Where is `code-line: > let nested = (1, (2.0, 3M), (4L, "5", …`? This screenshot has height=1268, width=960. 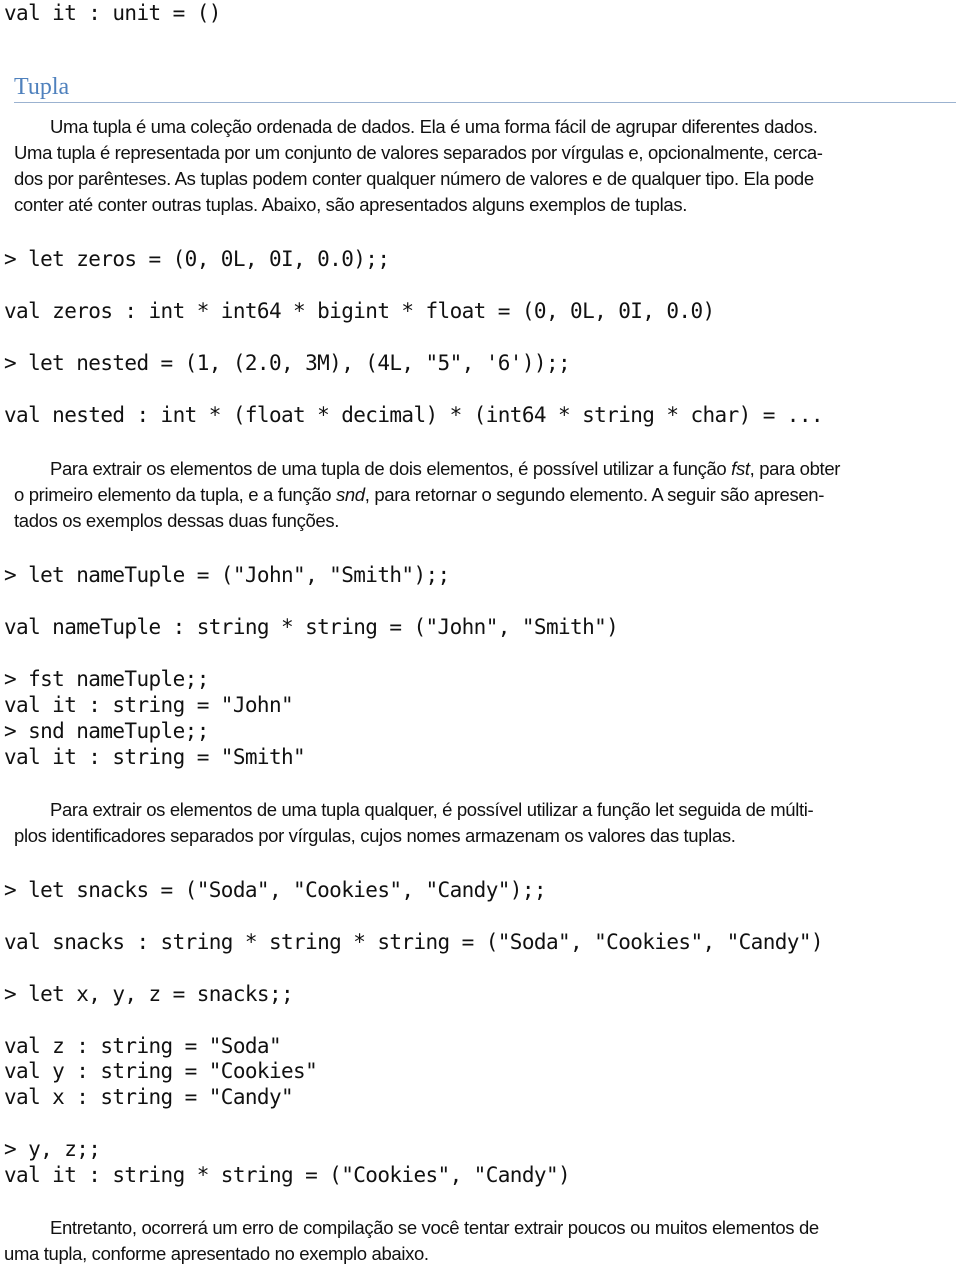 code-line: > let nested = (1, (2.0, 3M), (4L, "5", … is located at coordinates (287, 363).